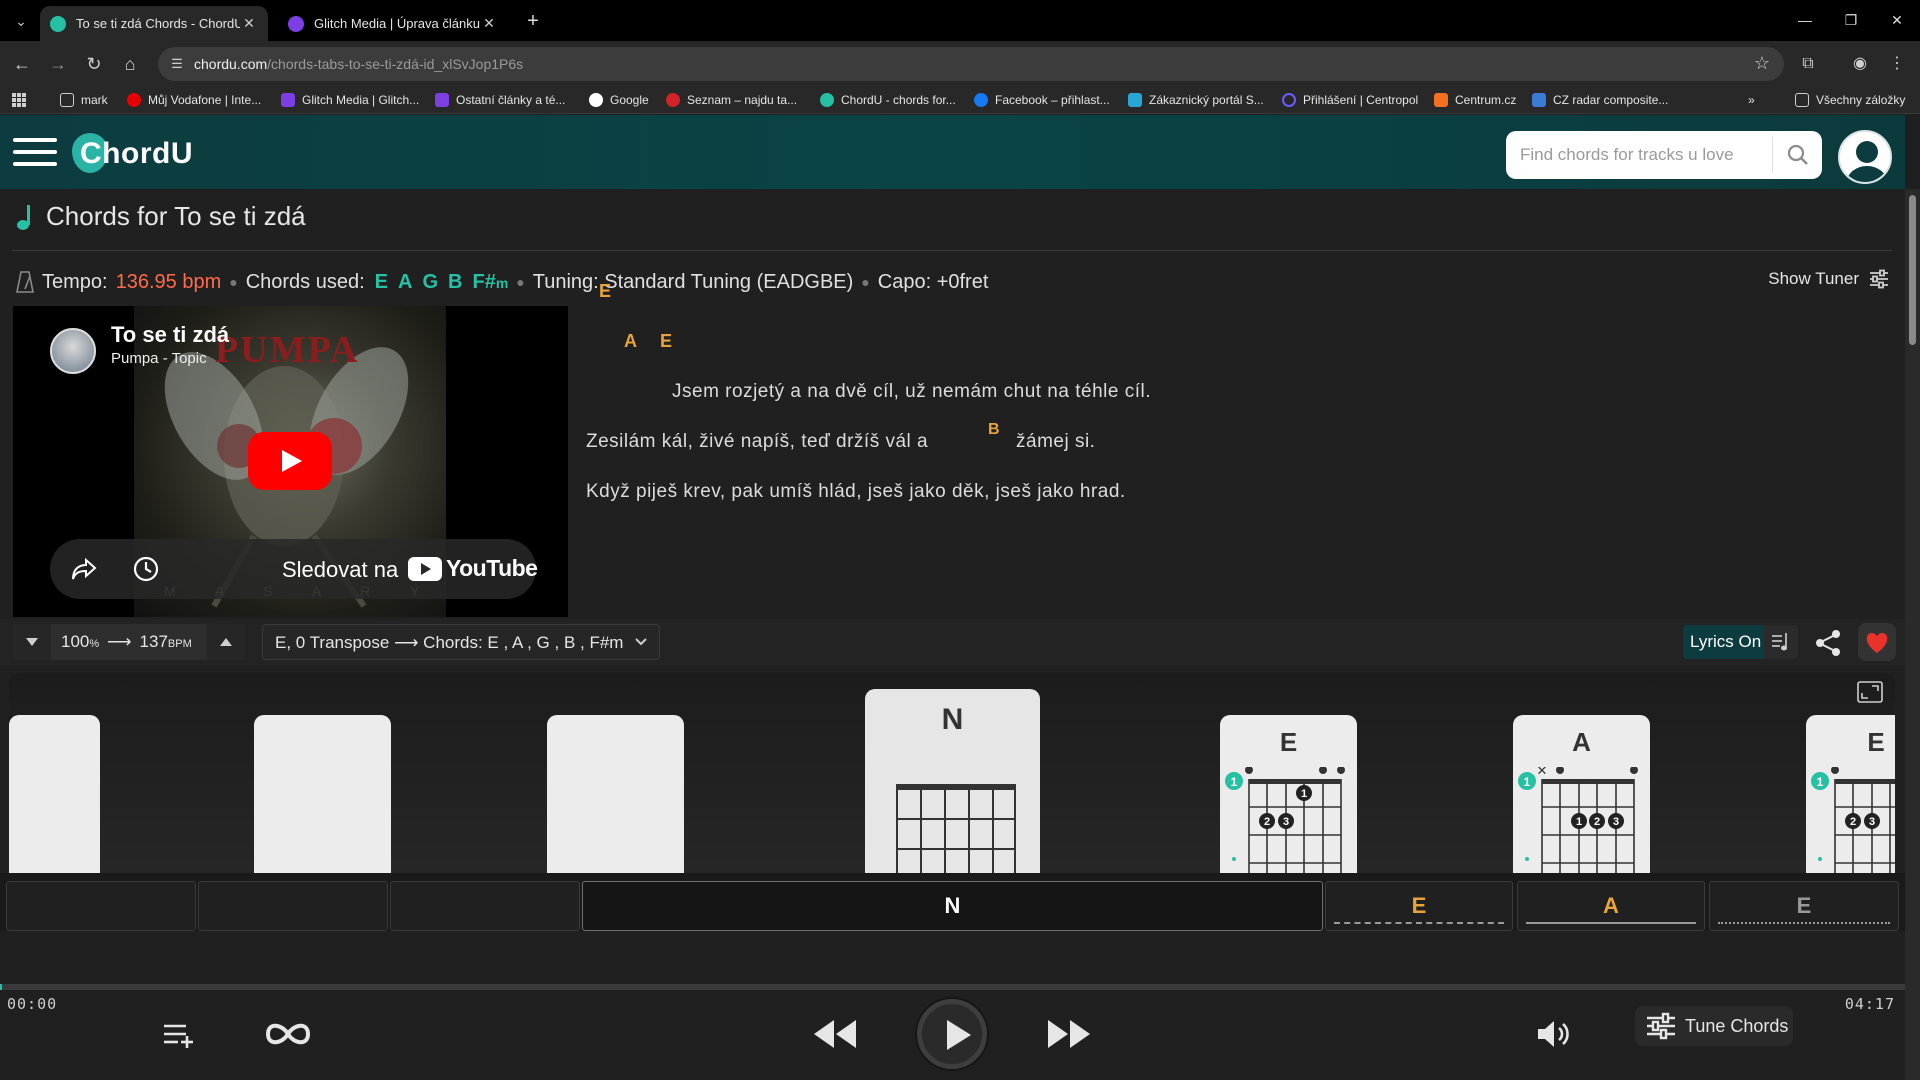  What do you see at coordinates (294, 569) in the screenshot?
I see `watch-on-youtube-bar: Sledovat na YouTube` at bounding box center [294, 569].